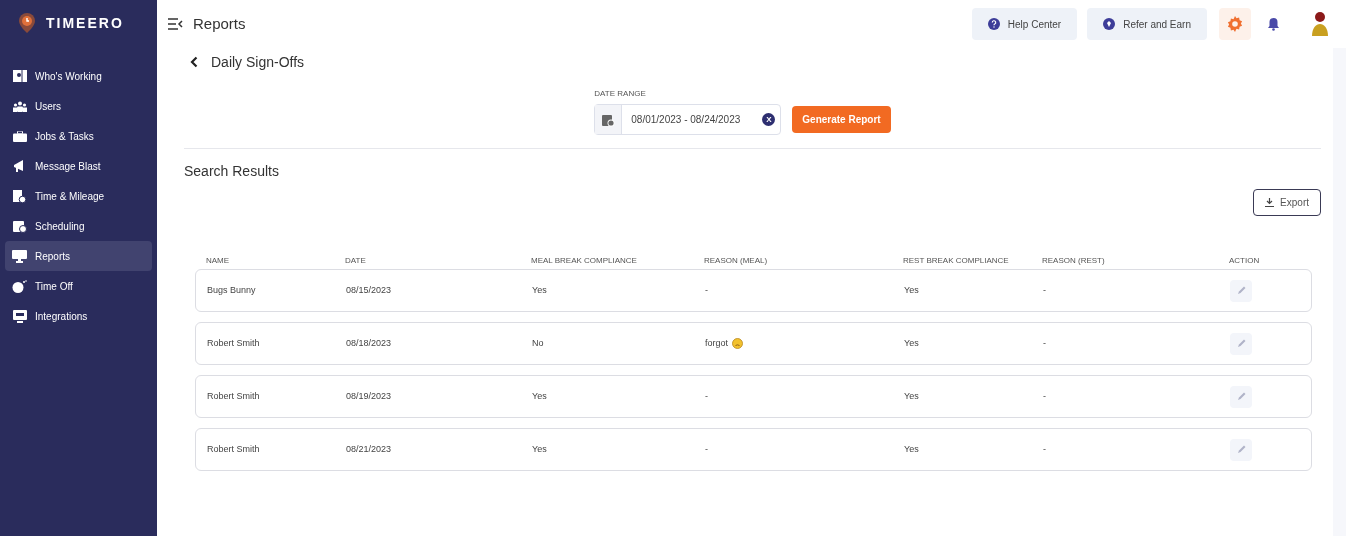 The width and height of the screenshot is (1346, 536). Describe the element at coordinates (355, 260) in the screenshot. I see `column-header: DATE` at that location.